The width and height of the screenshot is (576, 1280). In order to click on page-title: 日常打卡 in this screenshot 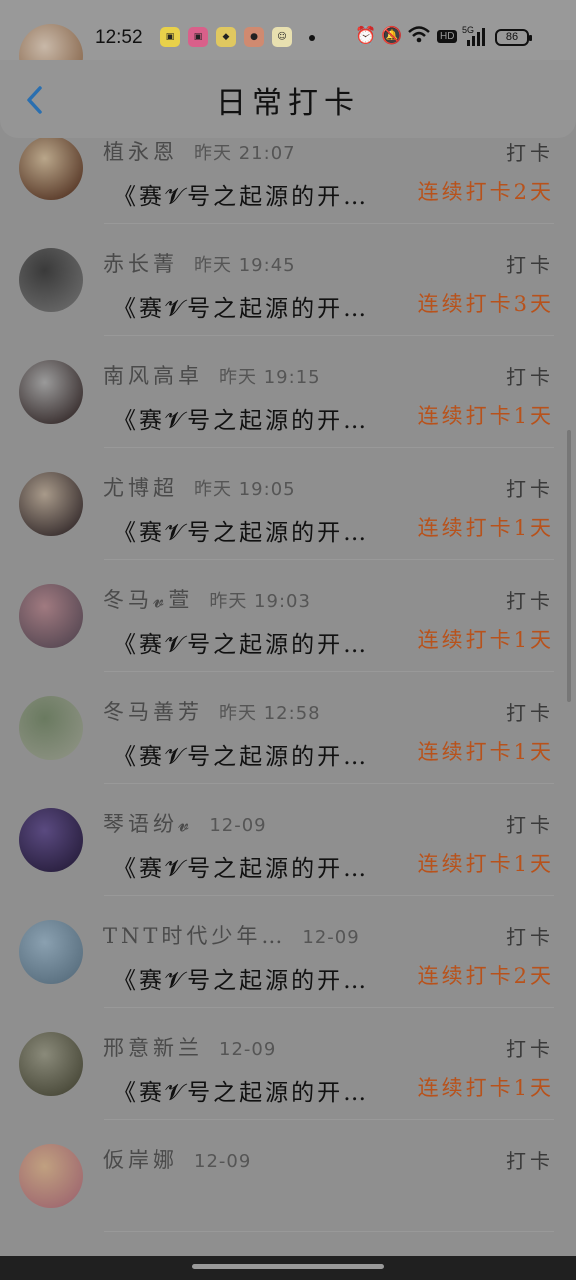, I will do `click(288, 103)`.